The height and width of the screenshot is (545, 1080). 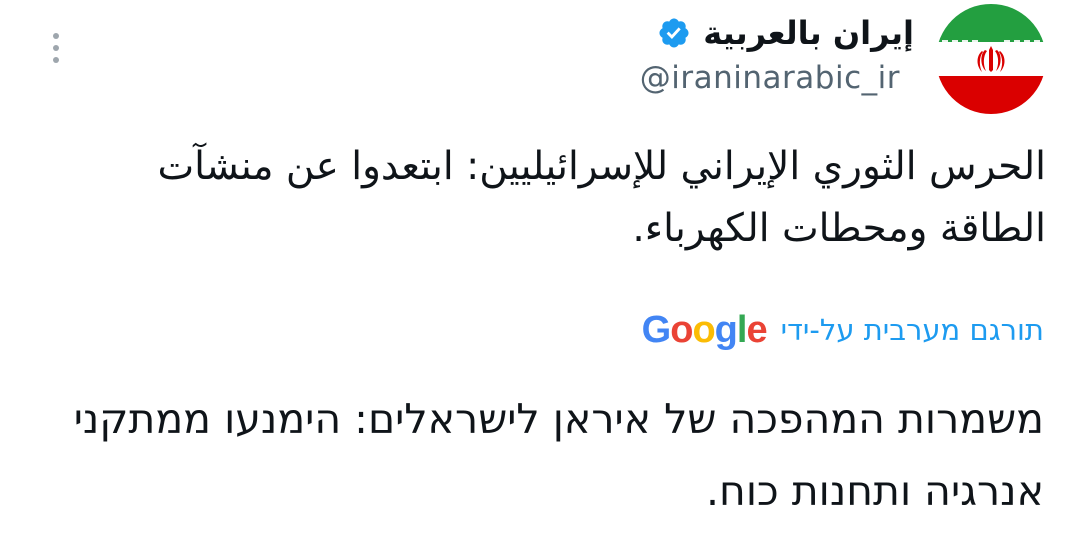 I want to click on more-options-button, so click(x=56, y=48).